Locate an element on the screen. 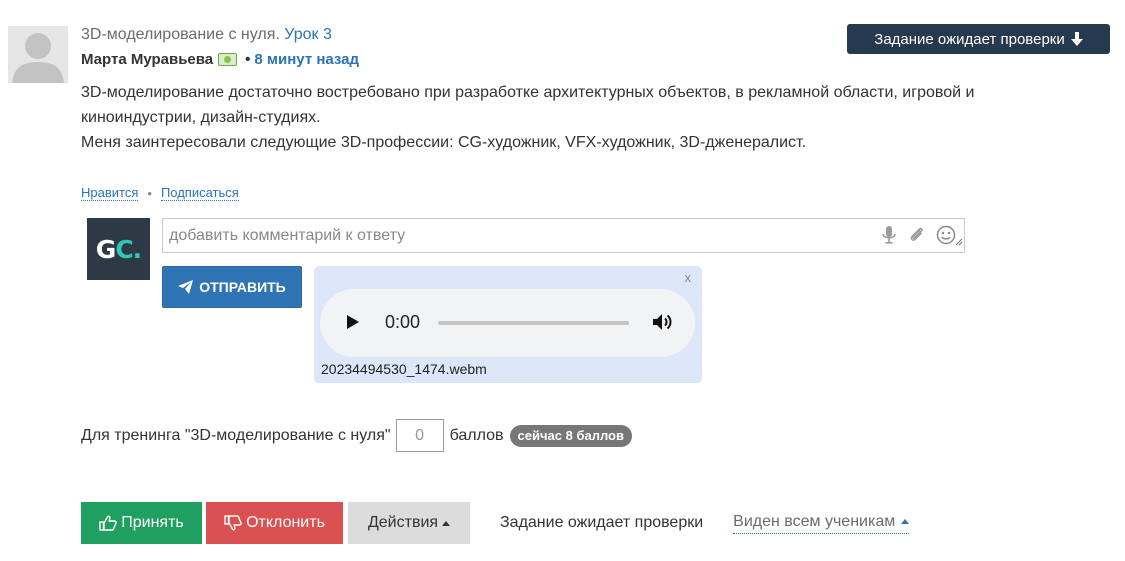 The image size is (1125, 561). lesson-link: Урок 3 is located at coordinates (308, 34).